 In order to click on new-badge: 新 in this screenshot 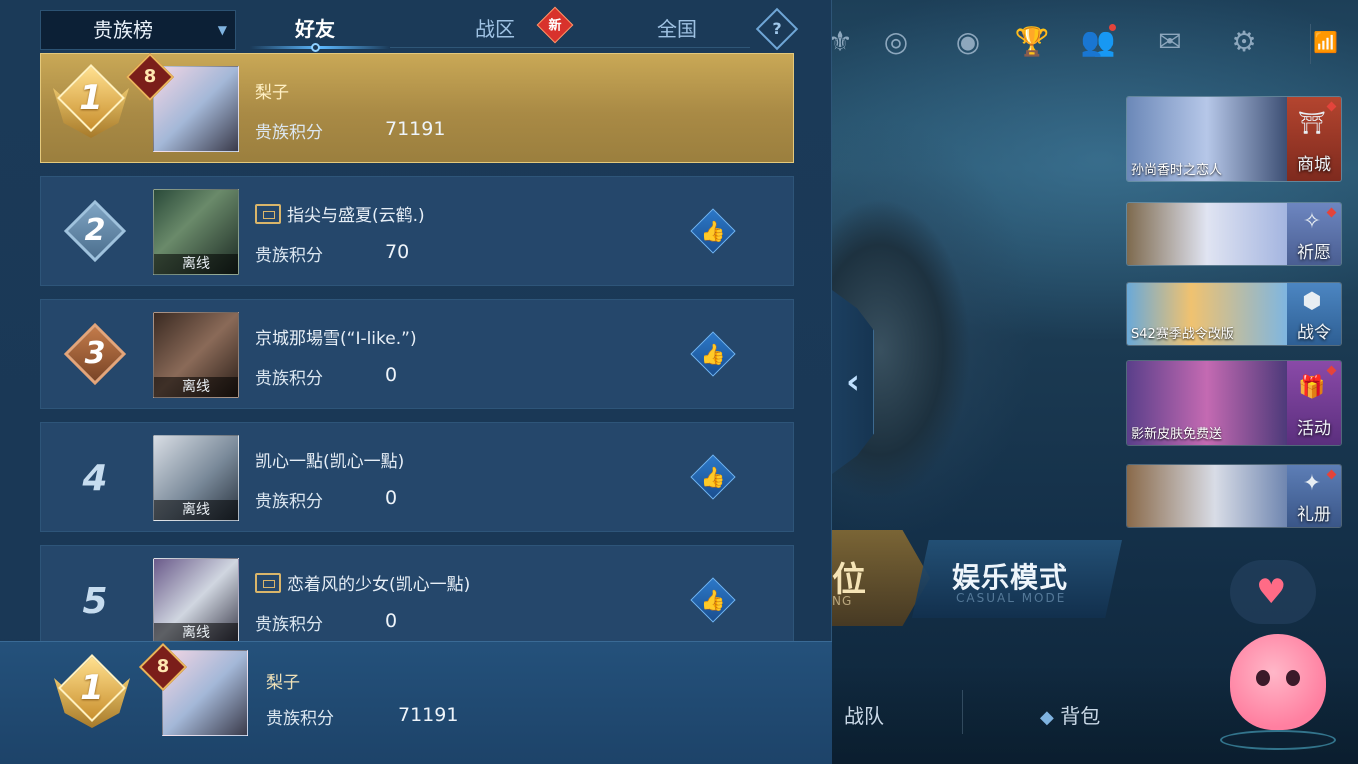, I will do `click(555, 25)`.